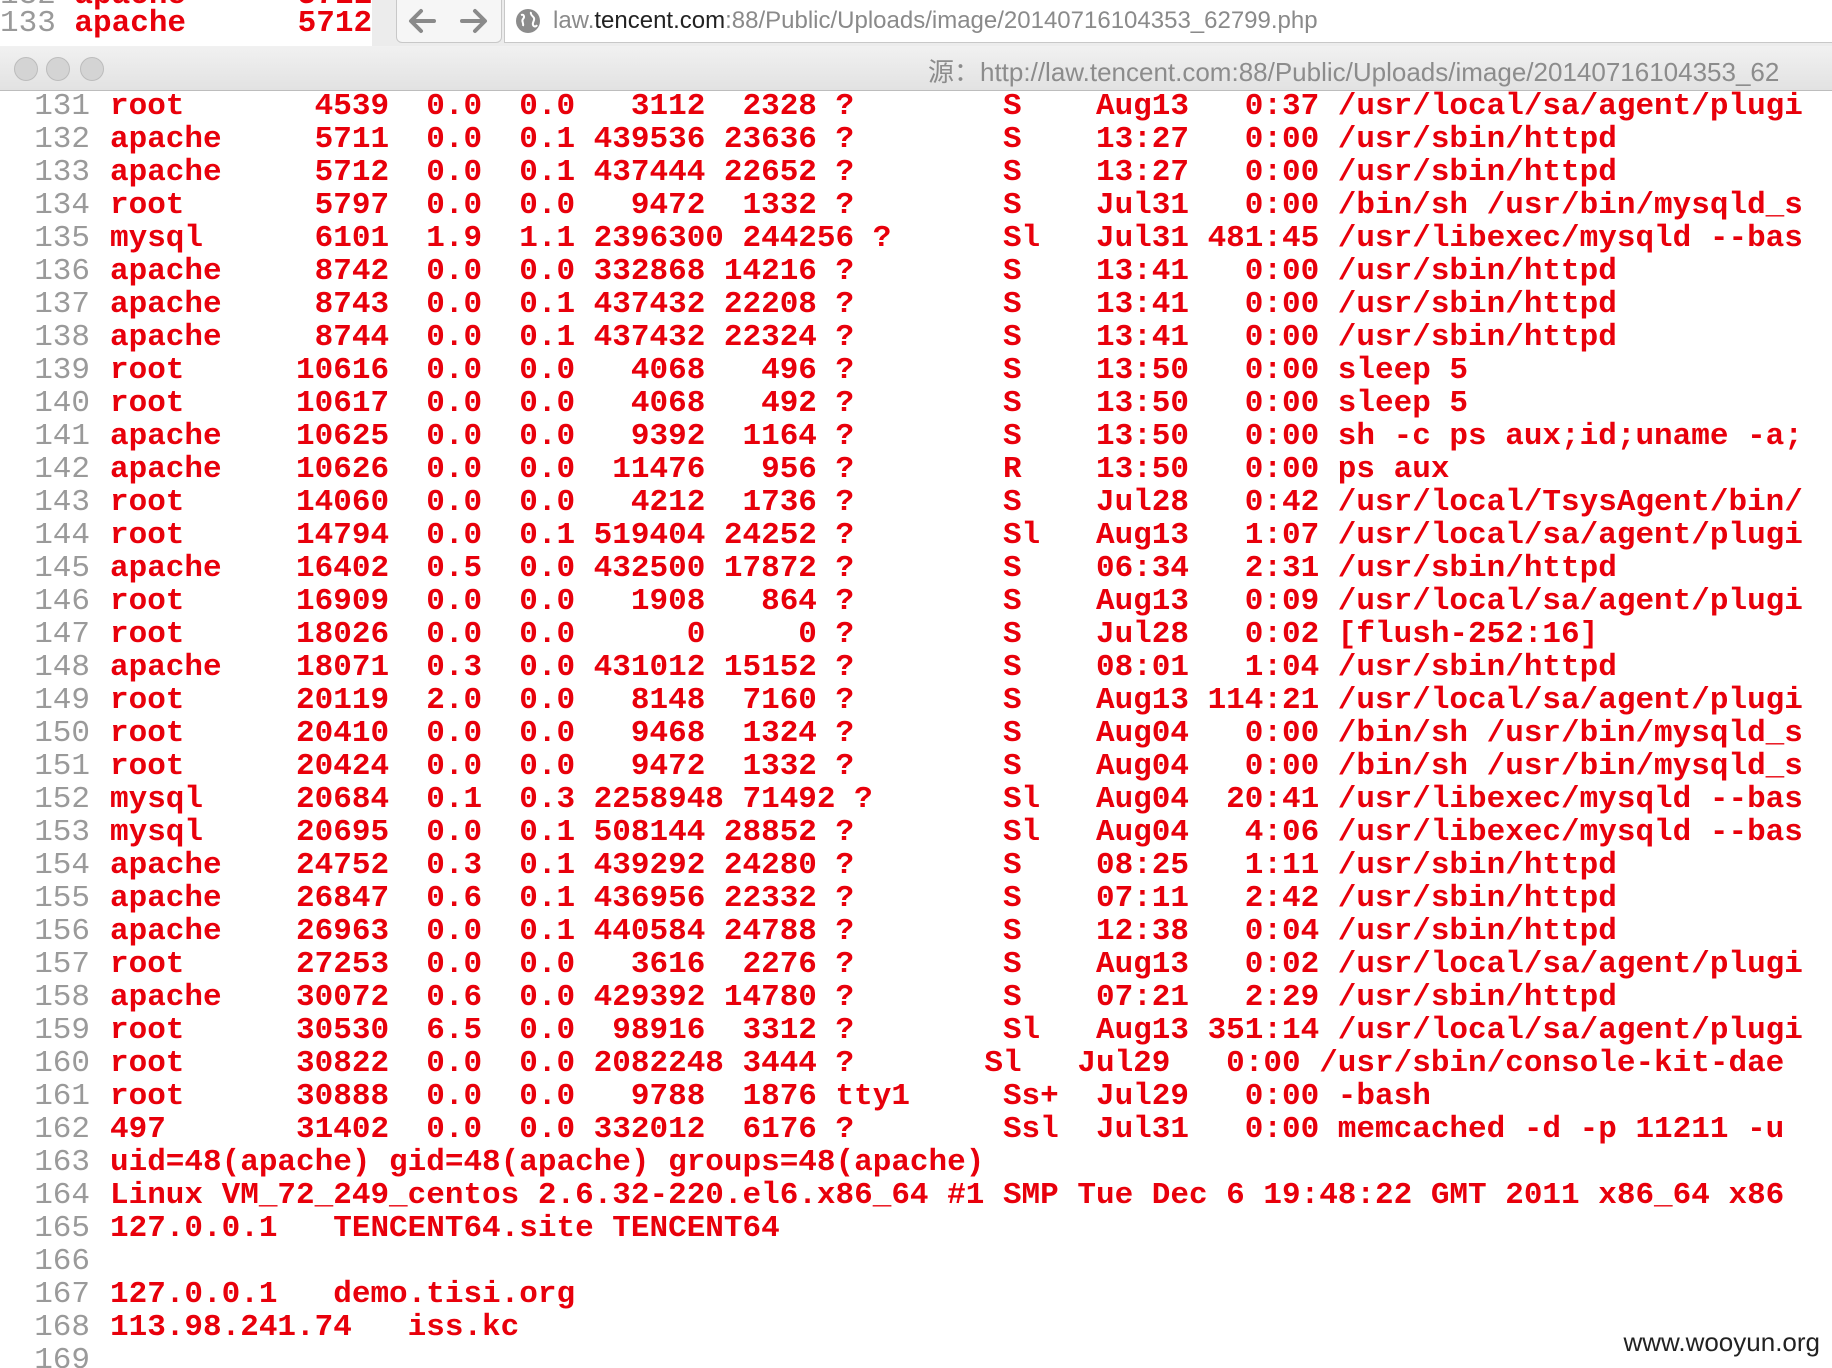  I want to click on forward-button, so click(474, 21).